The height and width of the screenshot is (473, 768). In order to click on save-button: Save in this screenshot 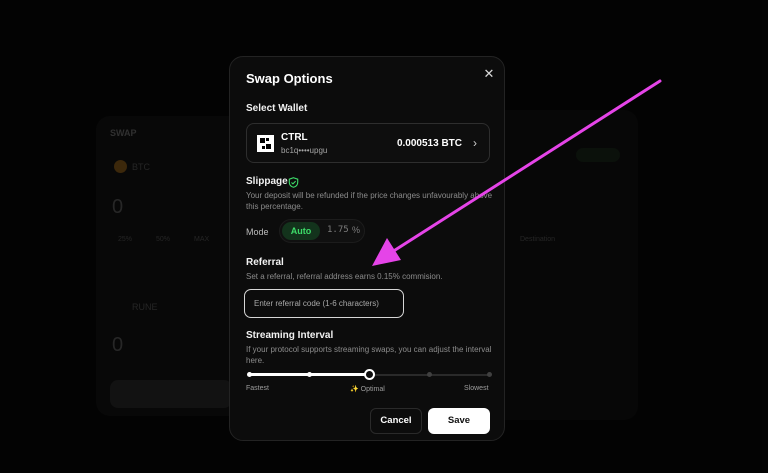, I will do `click(459, 421)`.